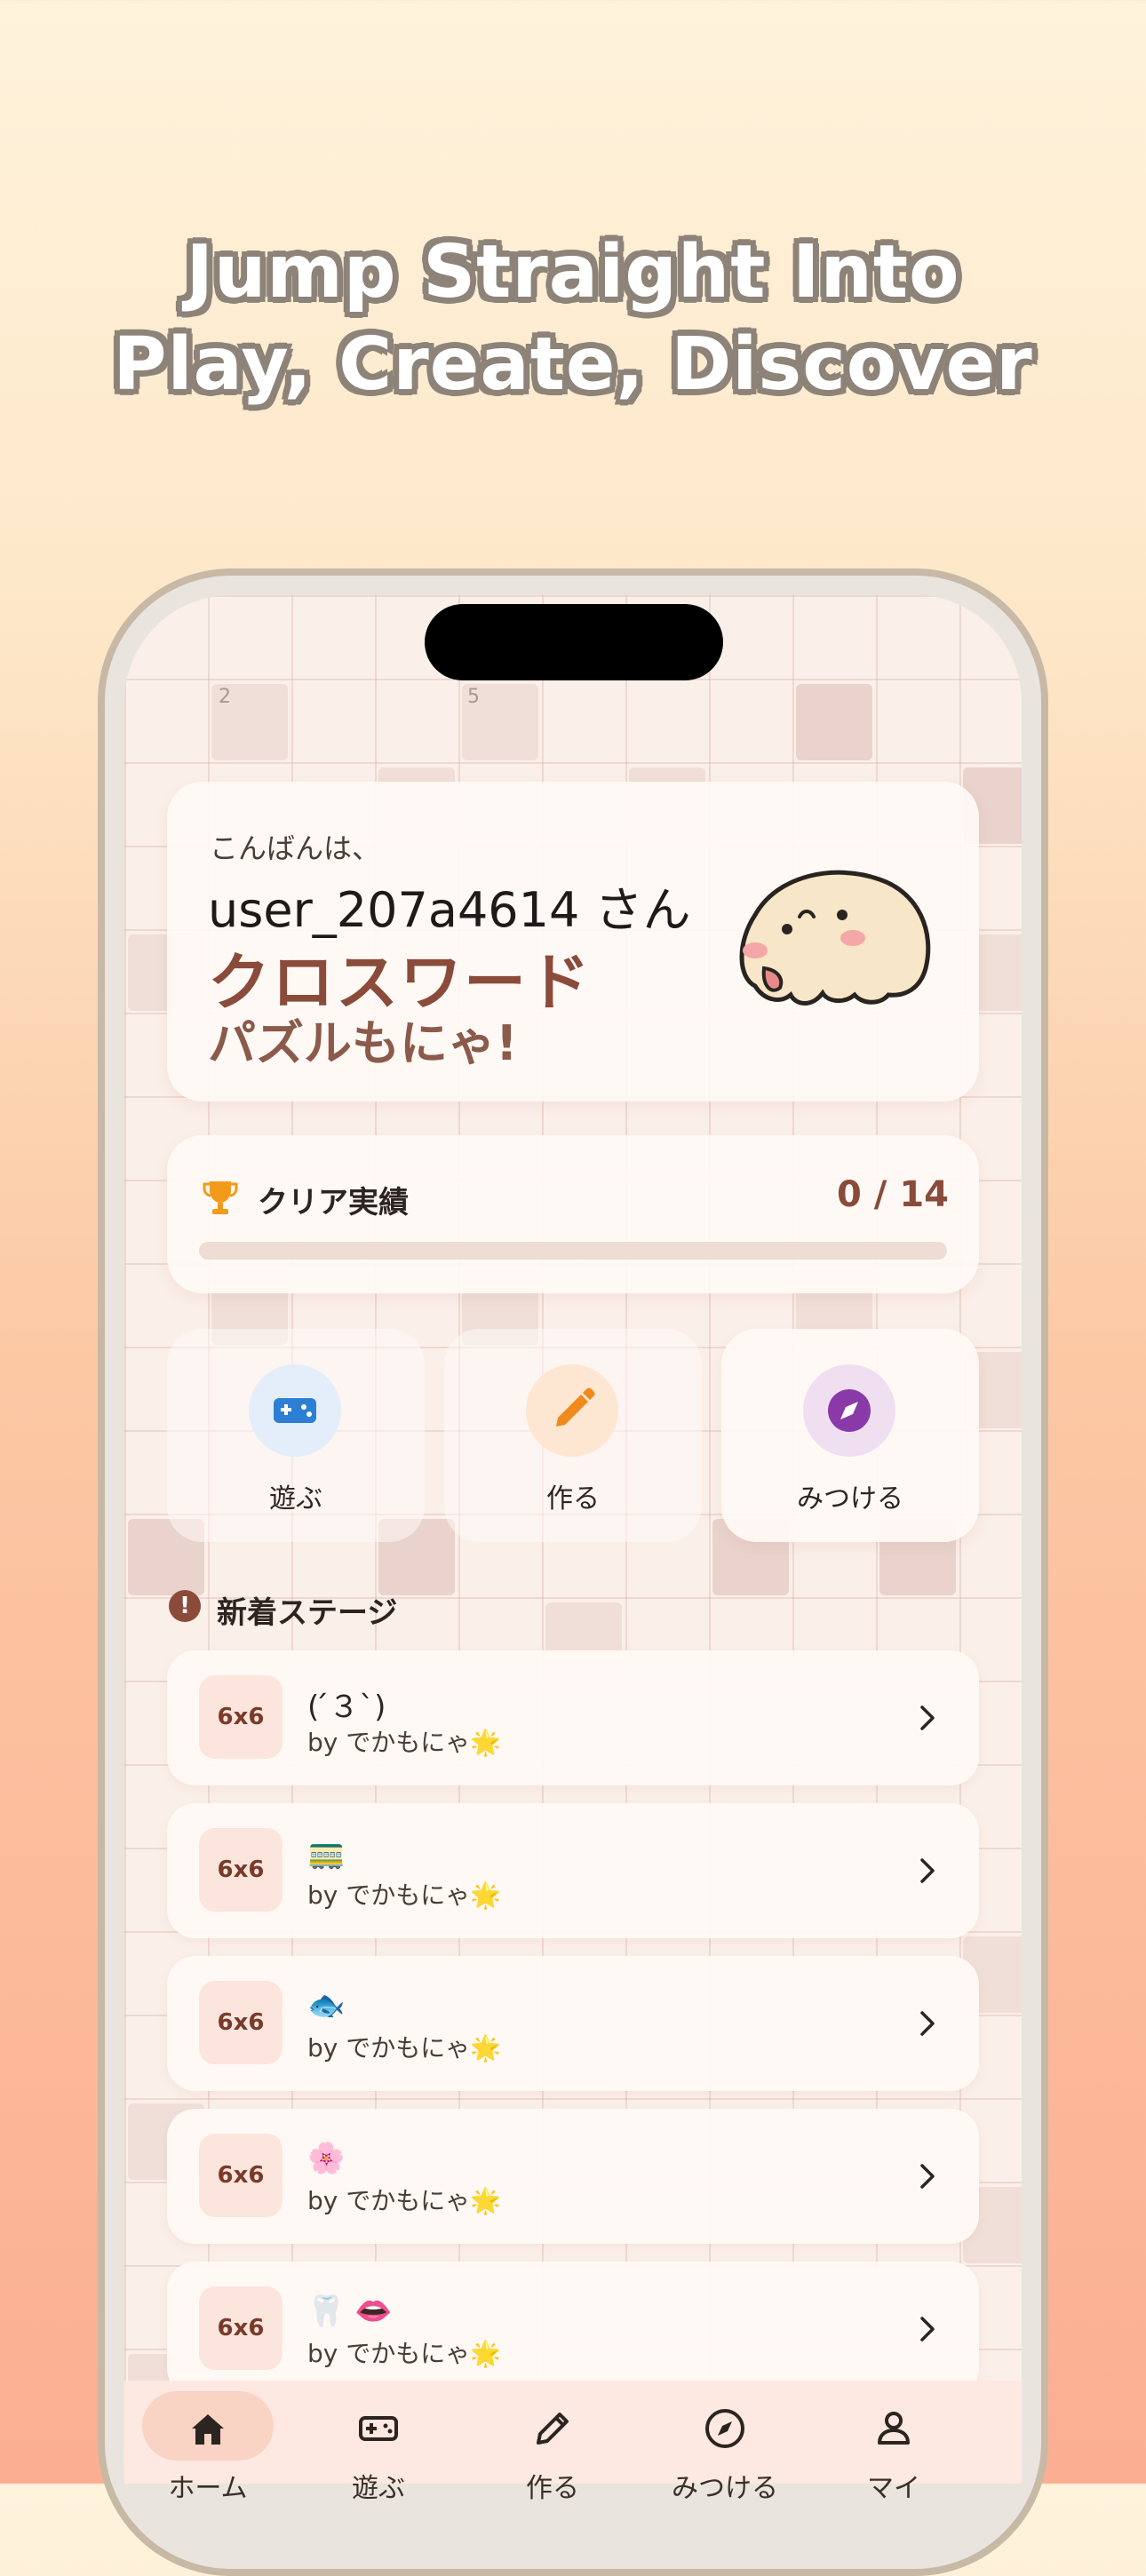 The width and height of the screenshot is (1146, 2576). Describe the element at coordinates (894, 2428) in the screenshot. I see `person-icon` at that location.